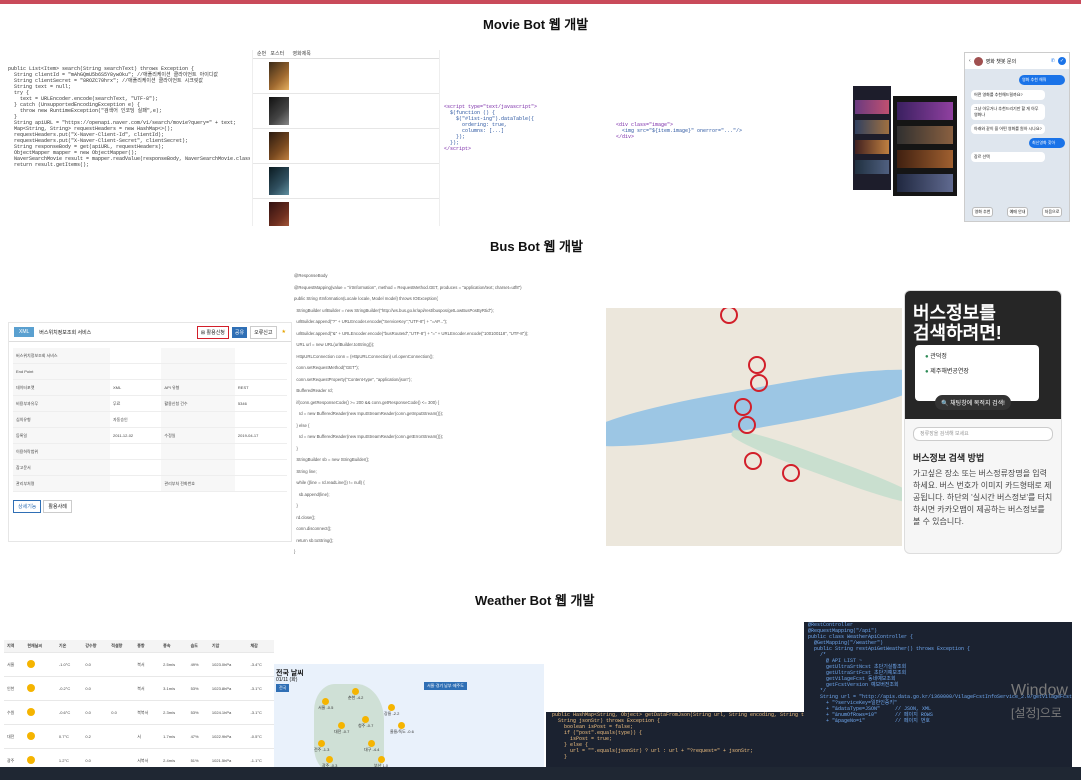  I want to click on city-weather: 대전 -0.7, so click(341, 728).